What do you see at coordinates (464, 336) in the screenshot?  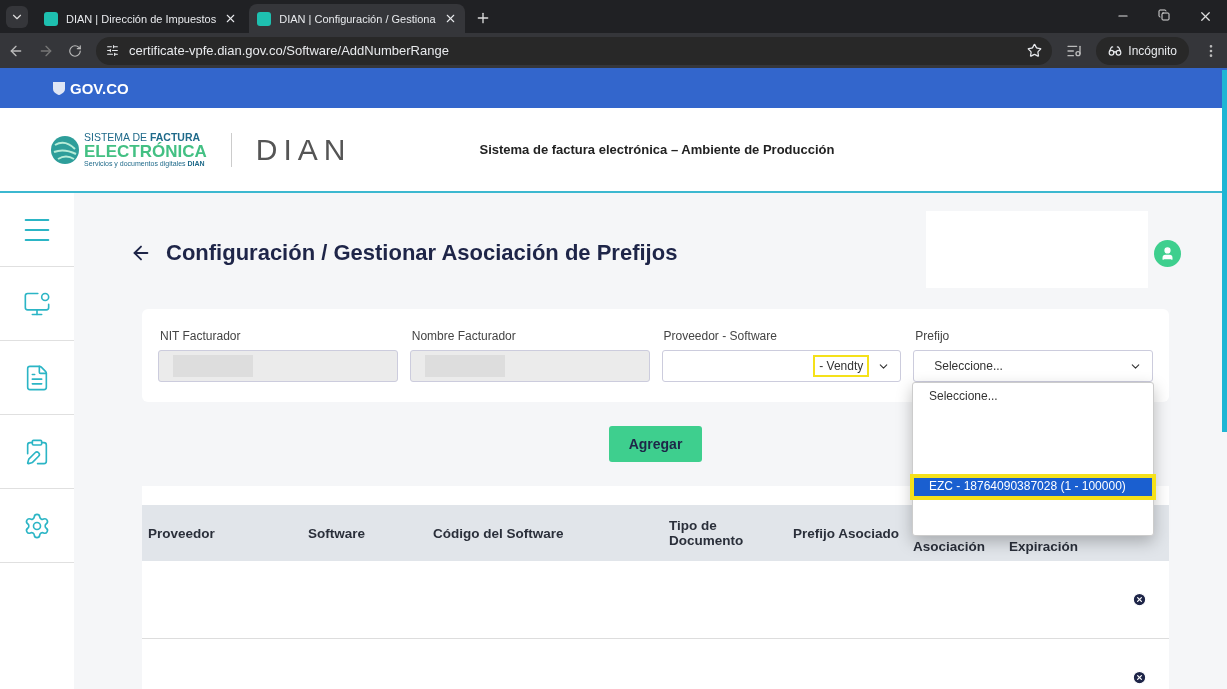 I see `field-label: Nombre Facturador` at bounding box center [464, 336].